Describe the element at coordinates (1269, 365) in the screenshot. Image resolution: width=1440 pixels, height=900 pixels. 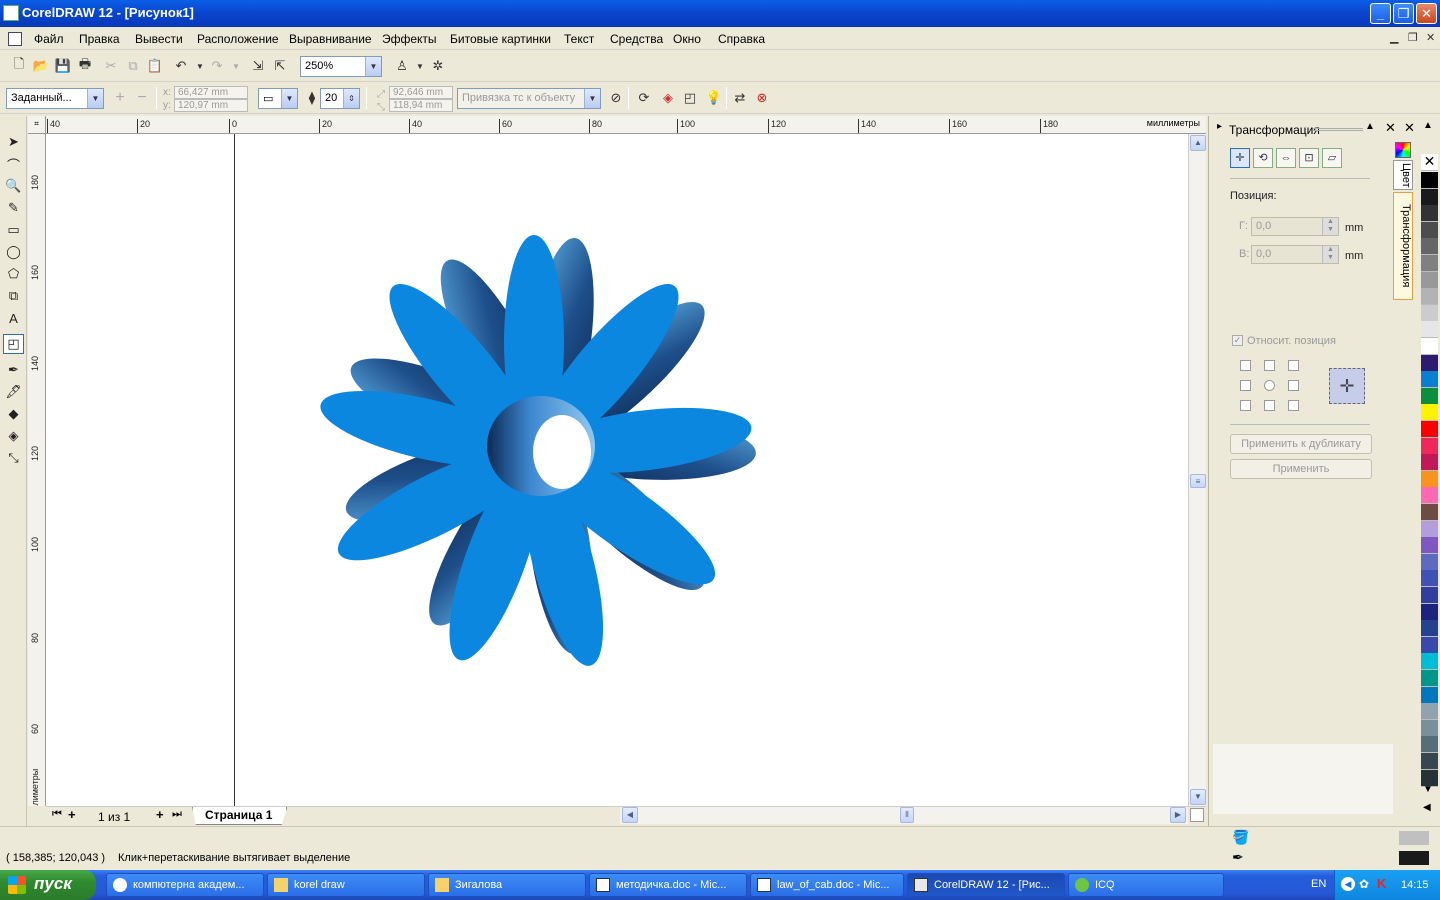
I see `anchor-top-center` at that location.